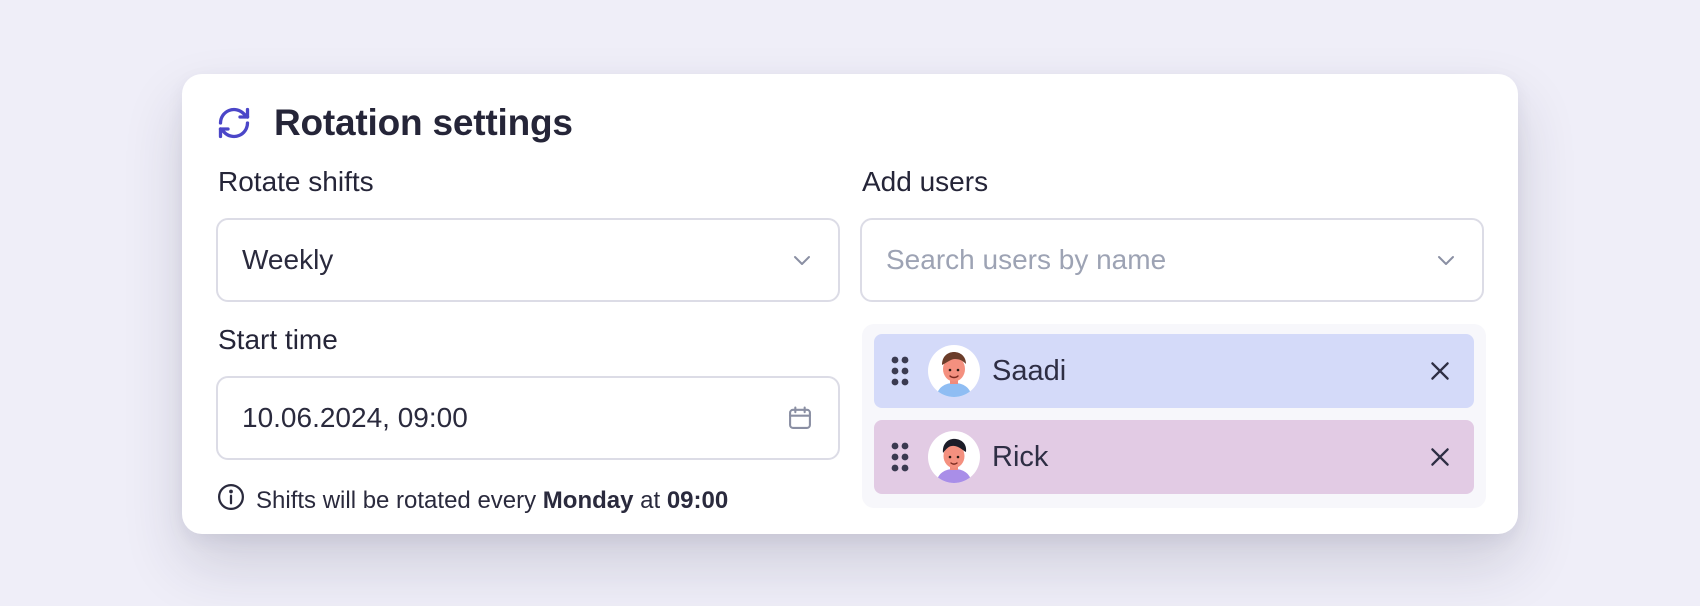  Describe the element at coordinates (697, 500) in the screenshot. I see `hint-time: 09:00` at that location.